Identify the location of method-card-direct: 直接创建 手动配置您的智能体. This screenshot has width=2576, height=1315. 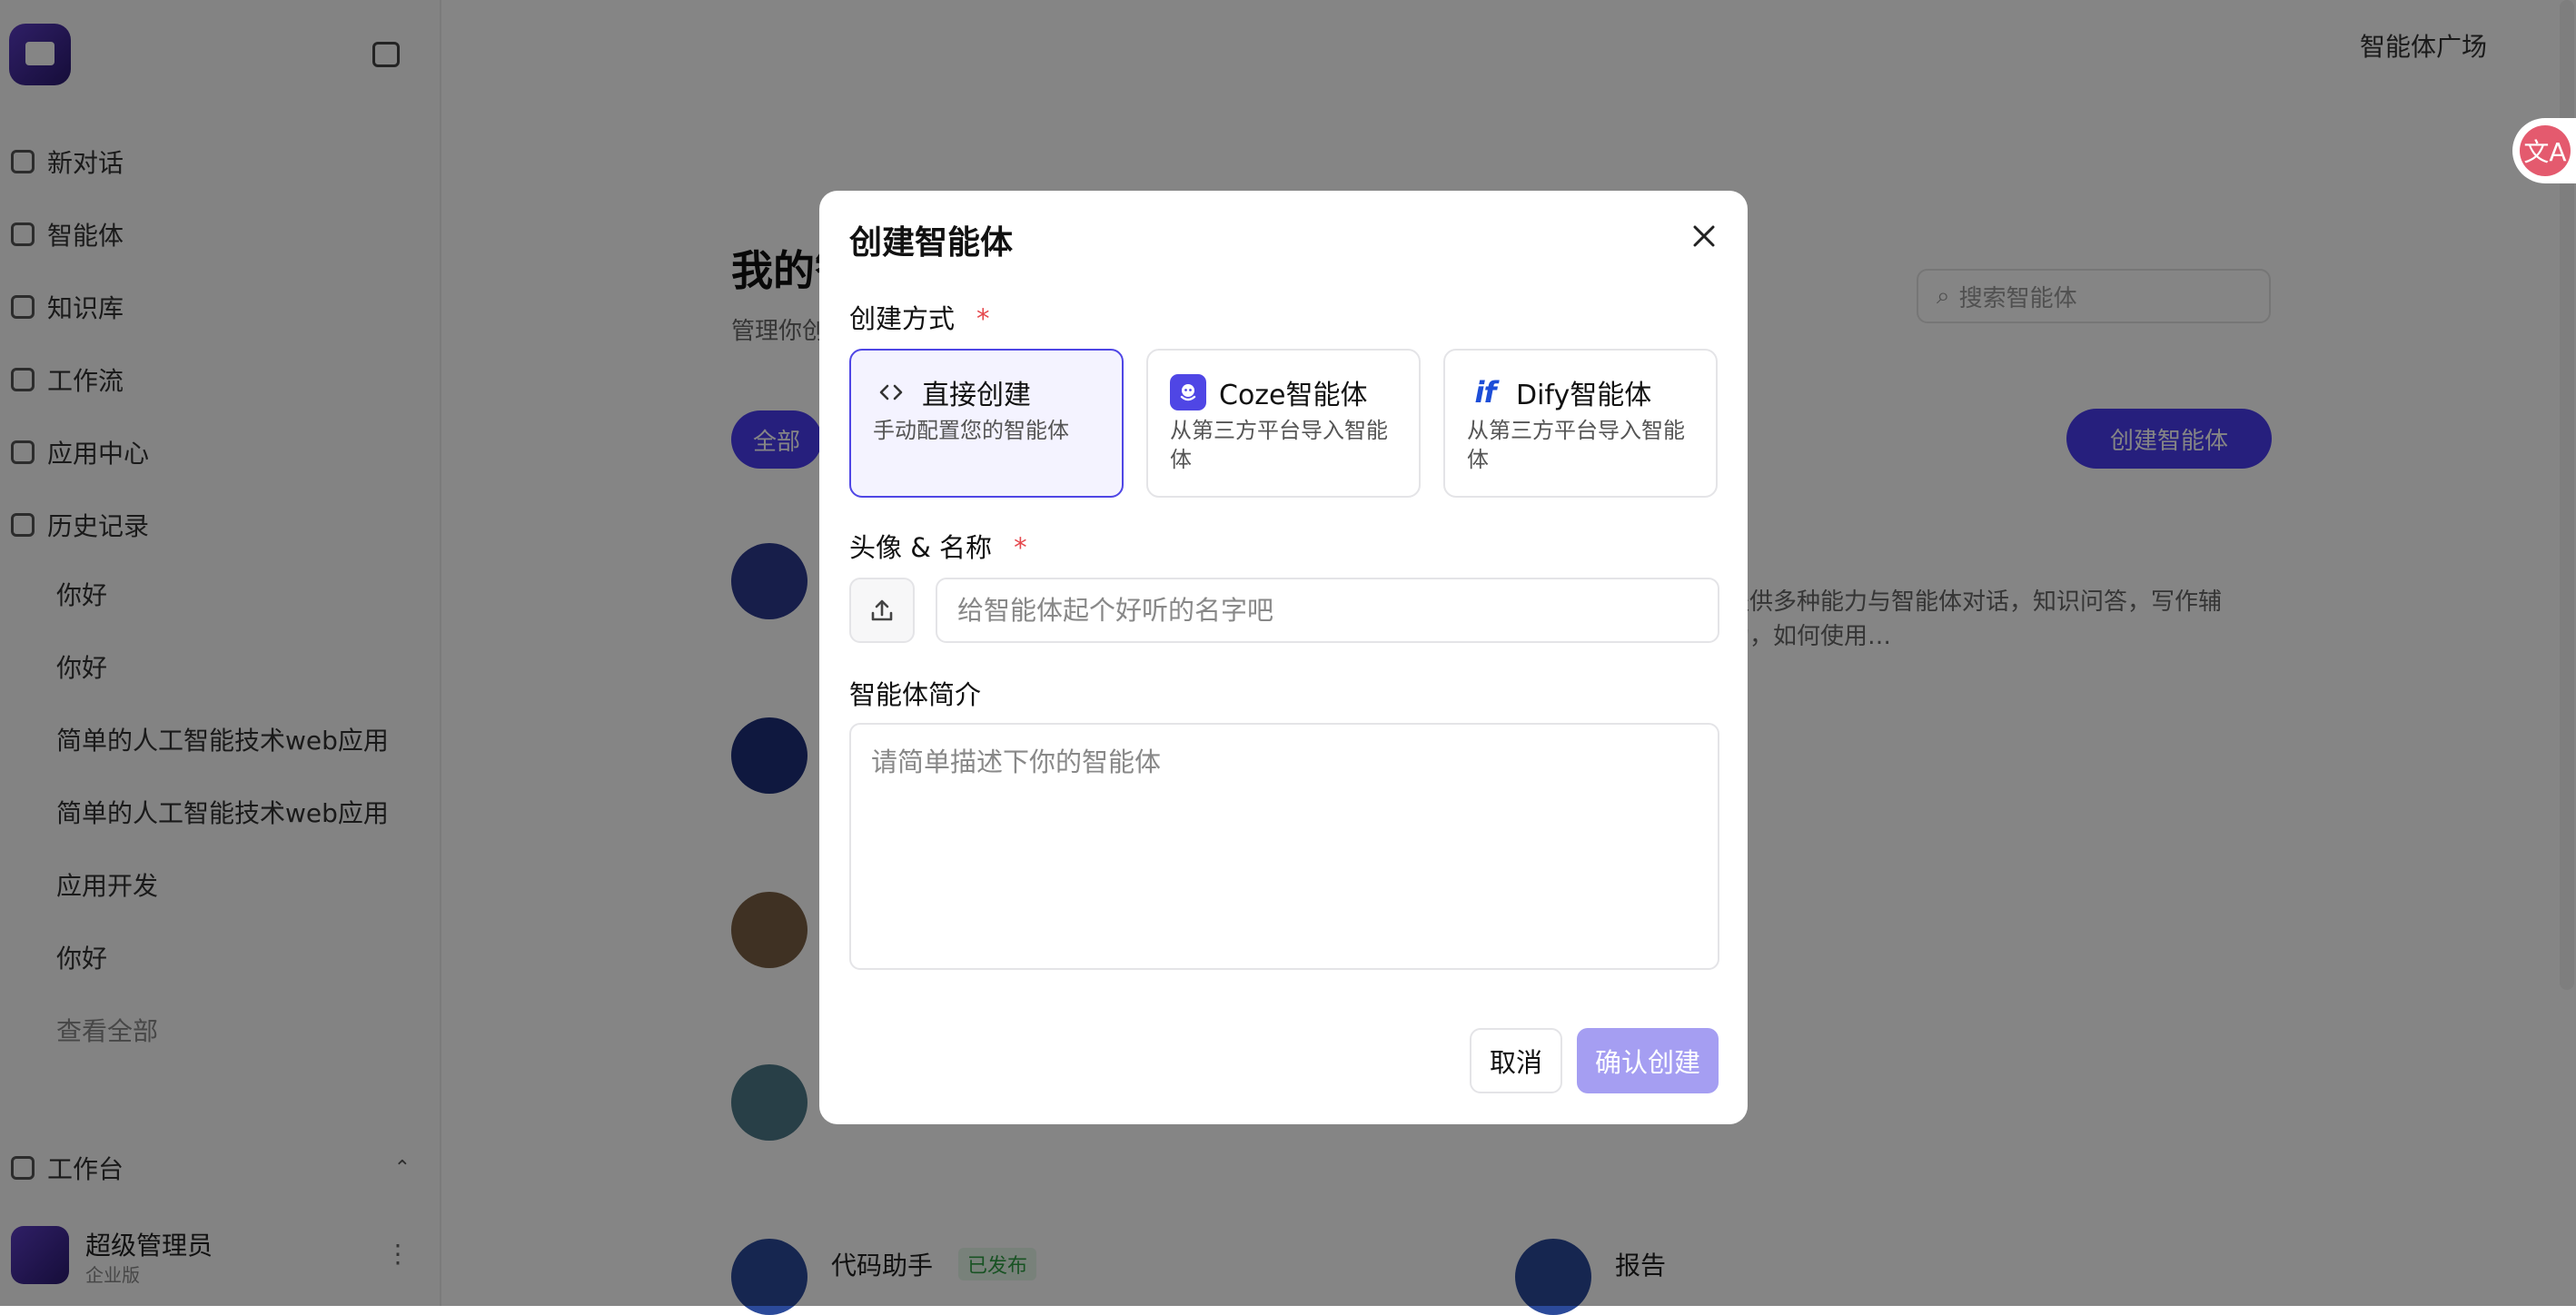
(986, 423).